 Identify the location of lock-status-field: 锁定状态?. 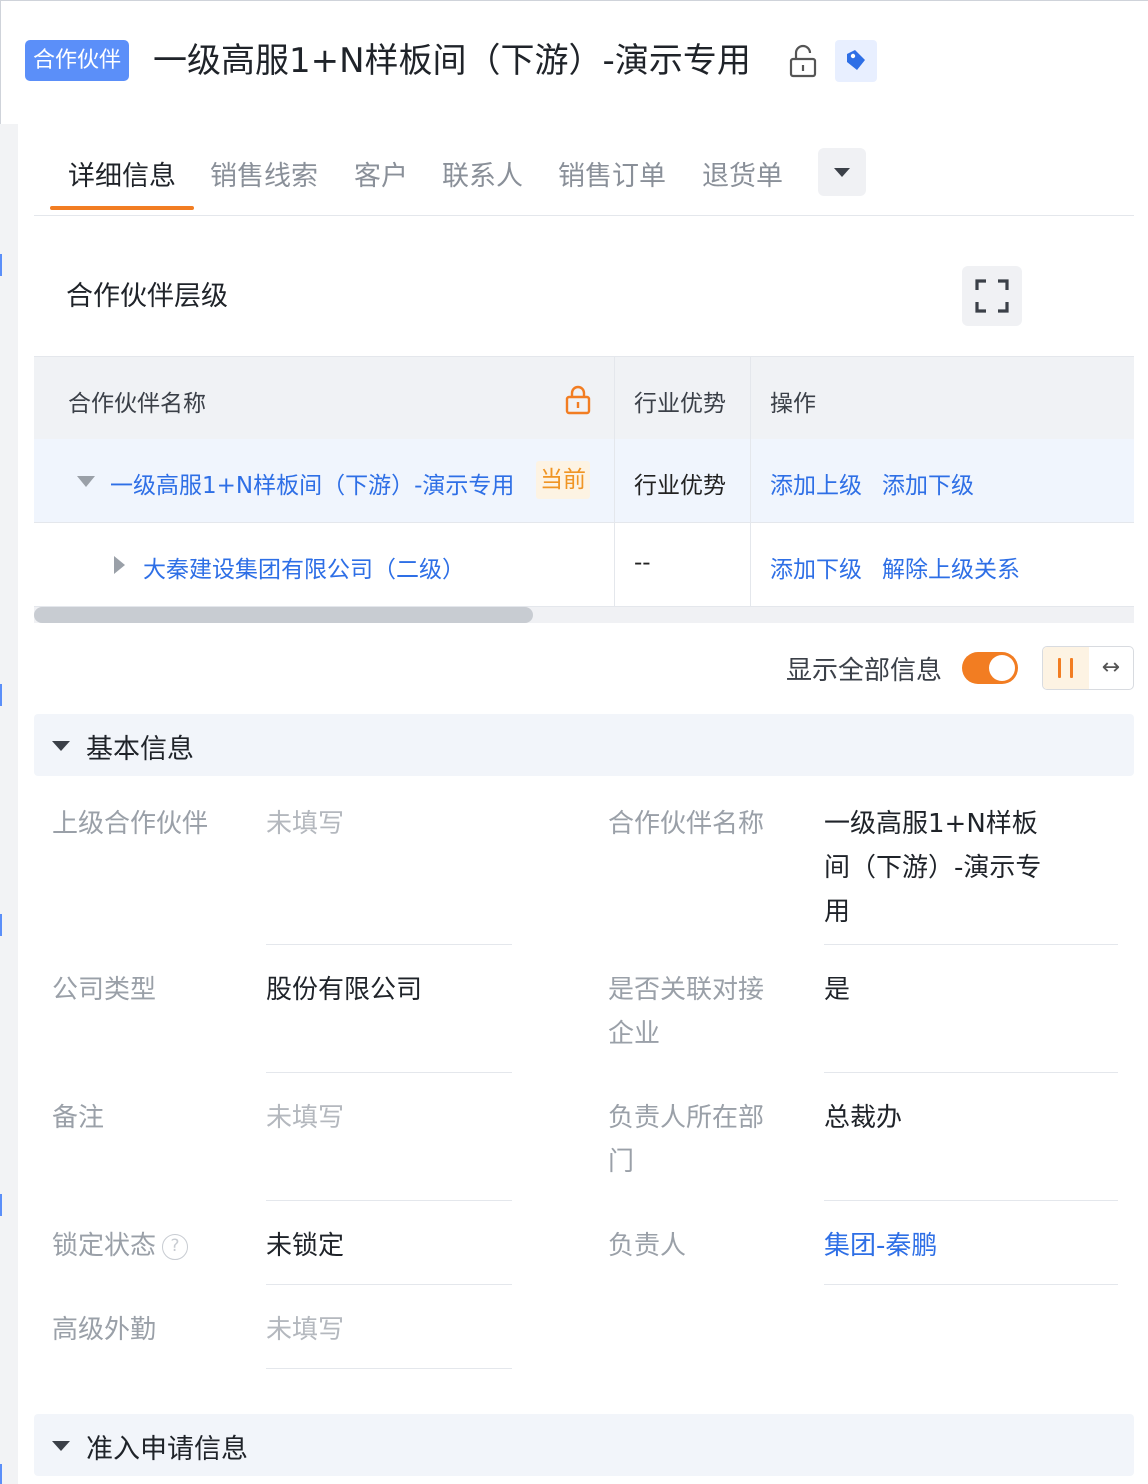
(120, 1246).